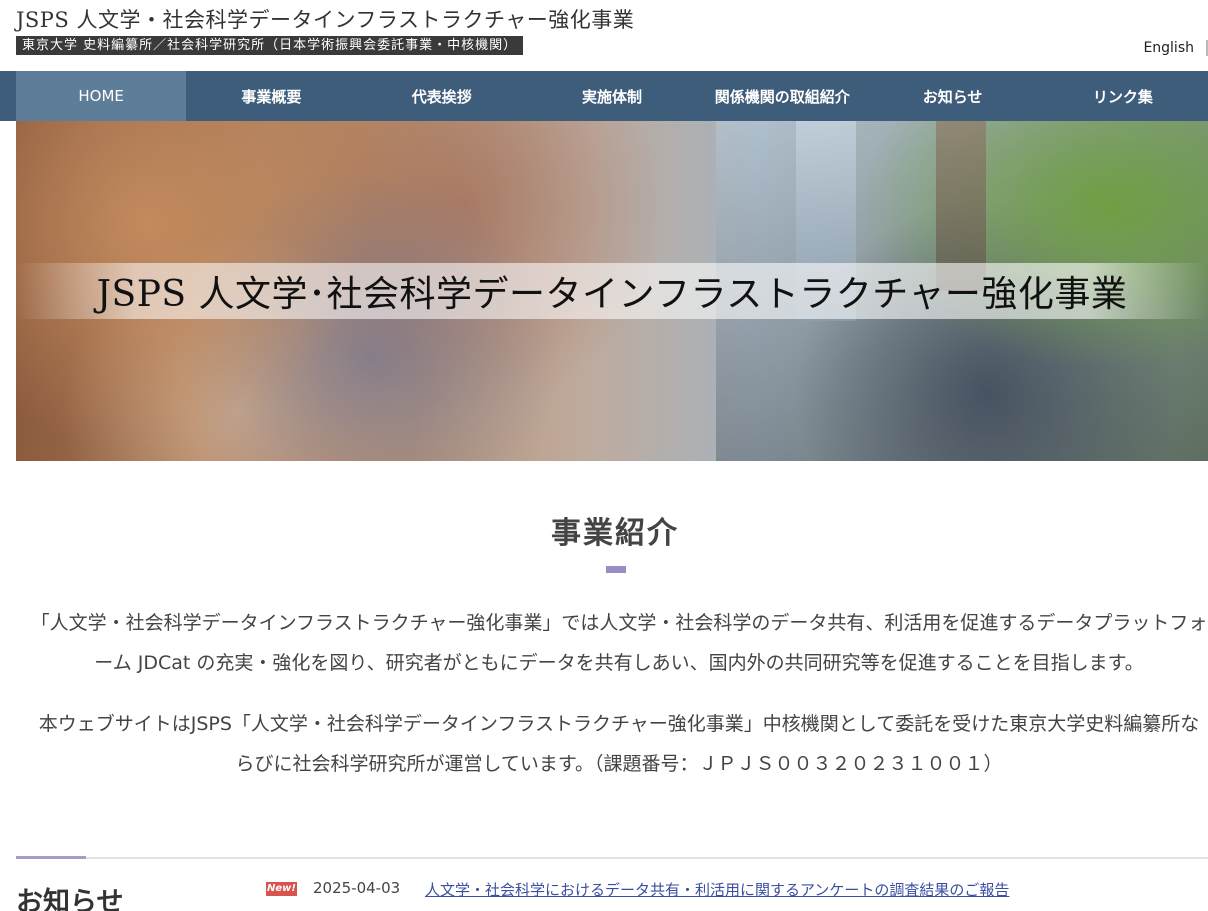 The height and width of the screenshot is (911, 1208). I want to click on site-title: JSPS 人文学・社会科学データインフラストラクチャー強化事業, so click(325, 19).